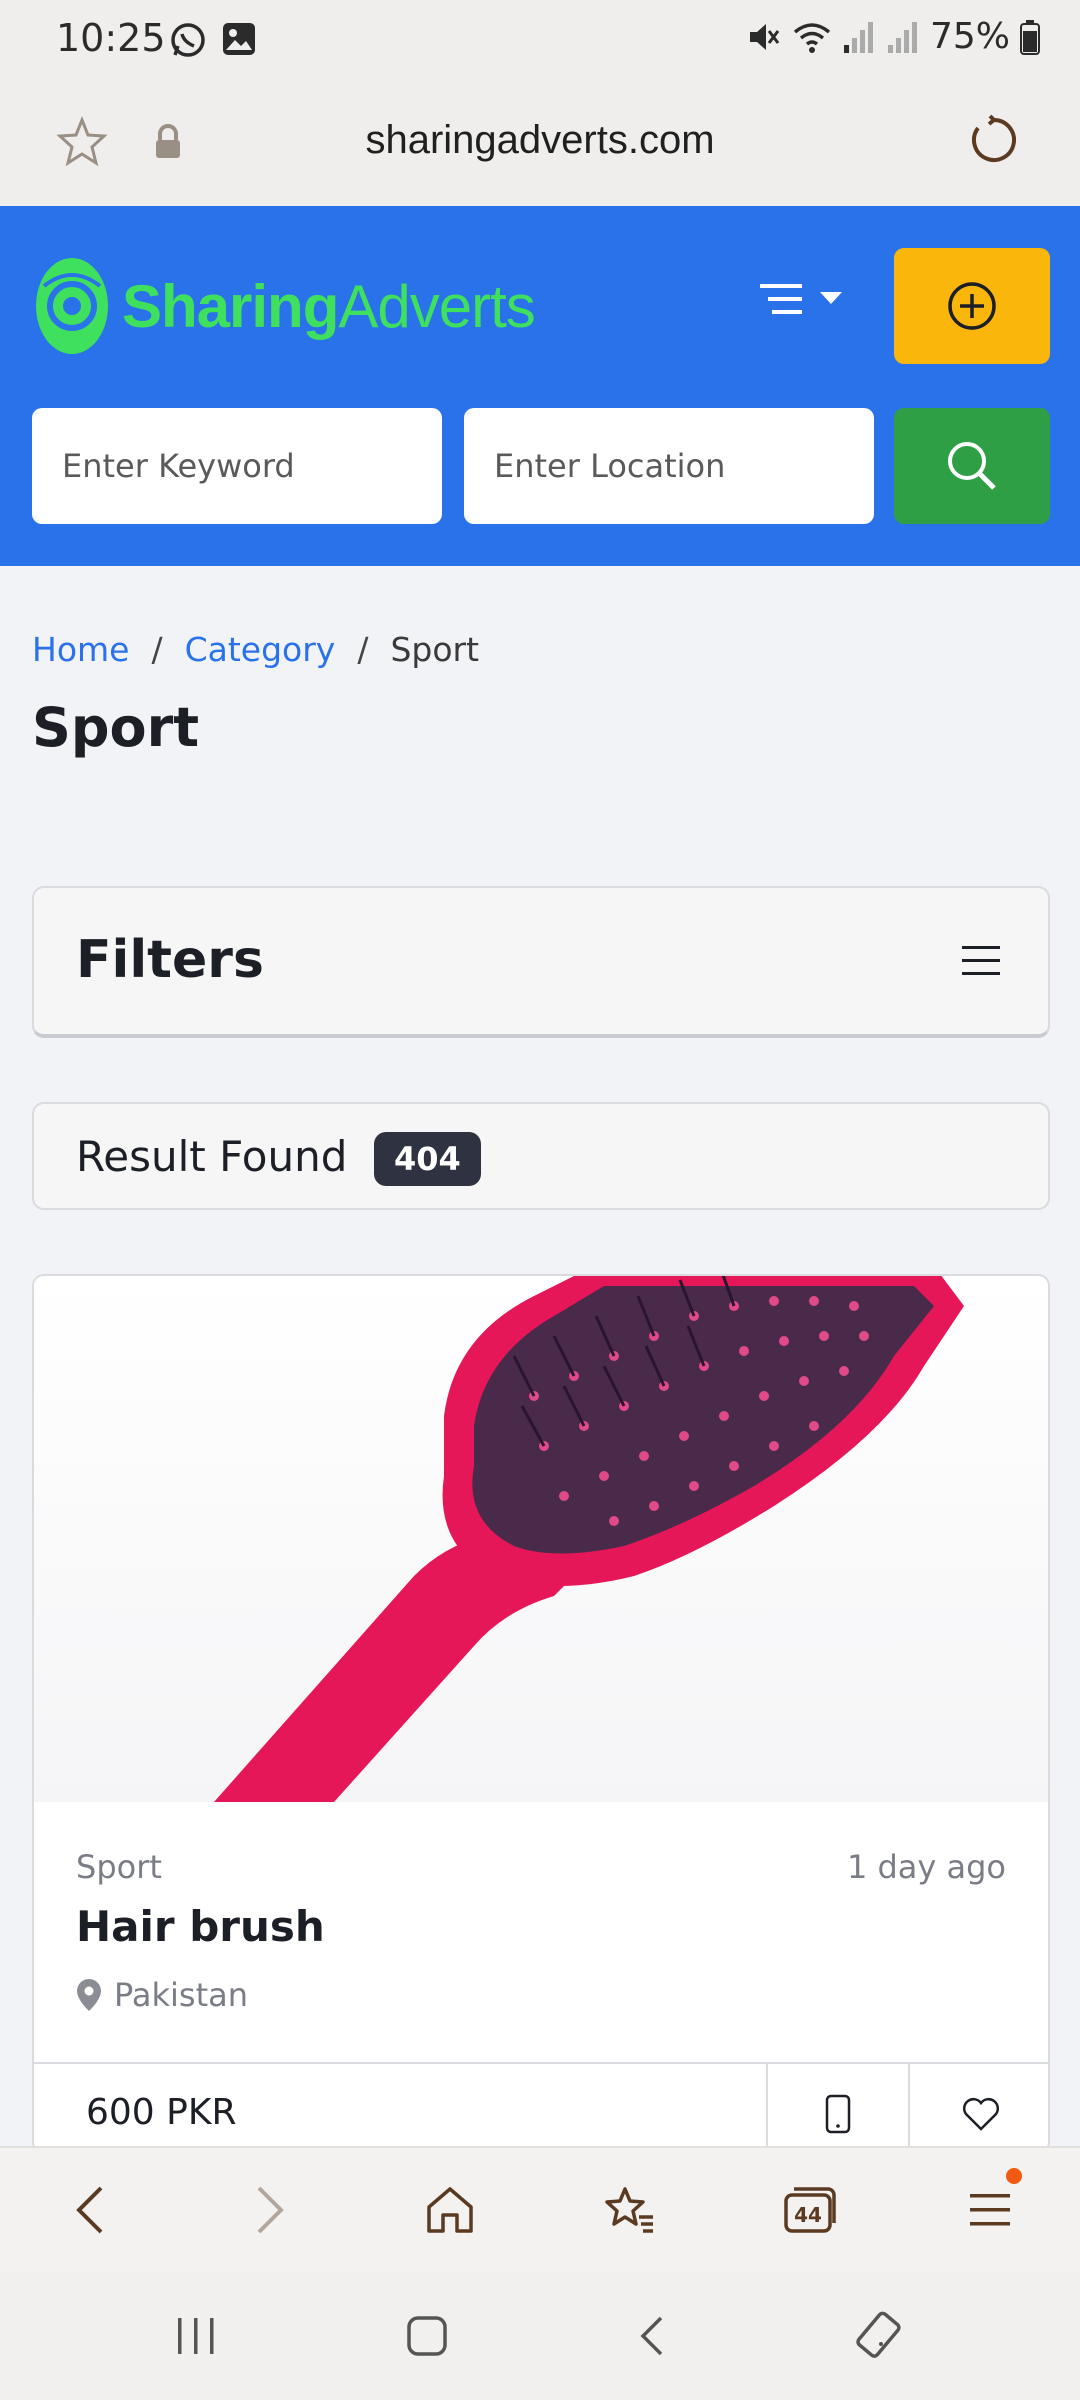  What do you see at coordinates (764, 36) in the screenshot?
I see `mute-icon` at bounding box center [764, 36].